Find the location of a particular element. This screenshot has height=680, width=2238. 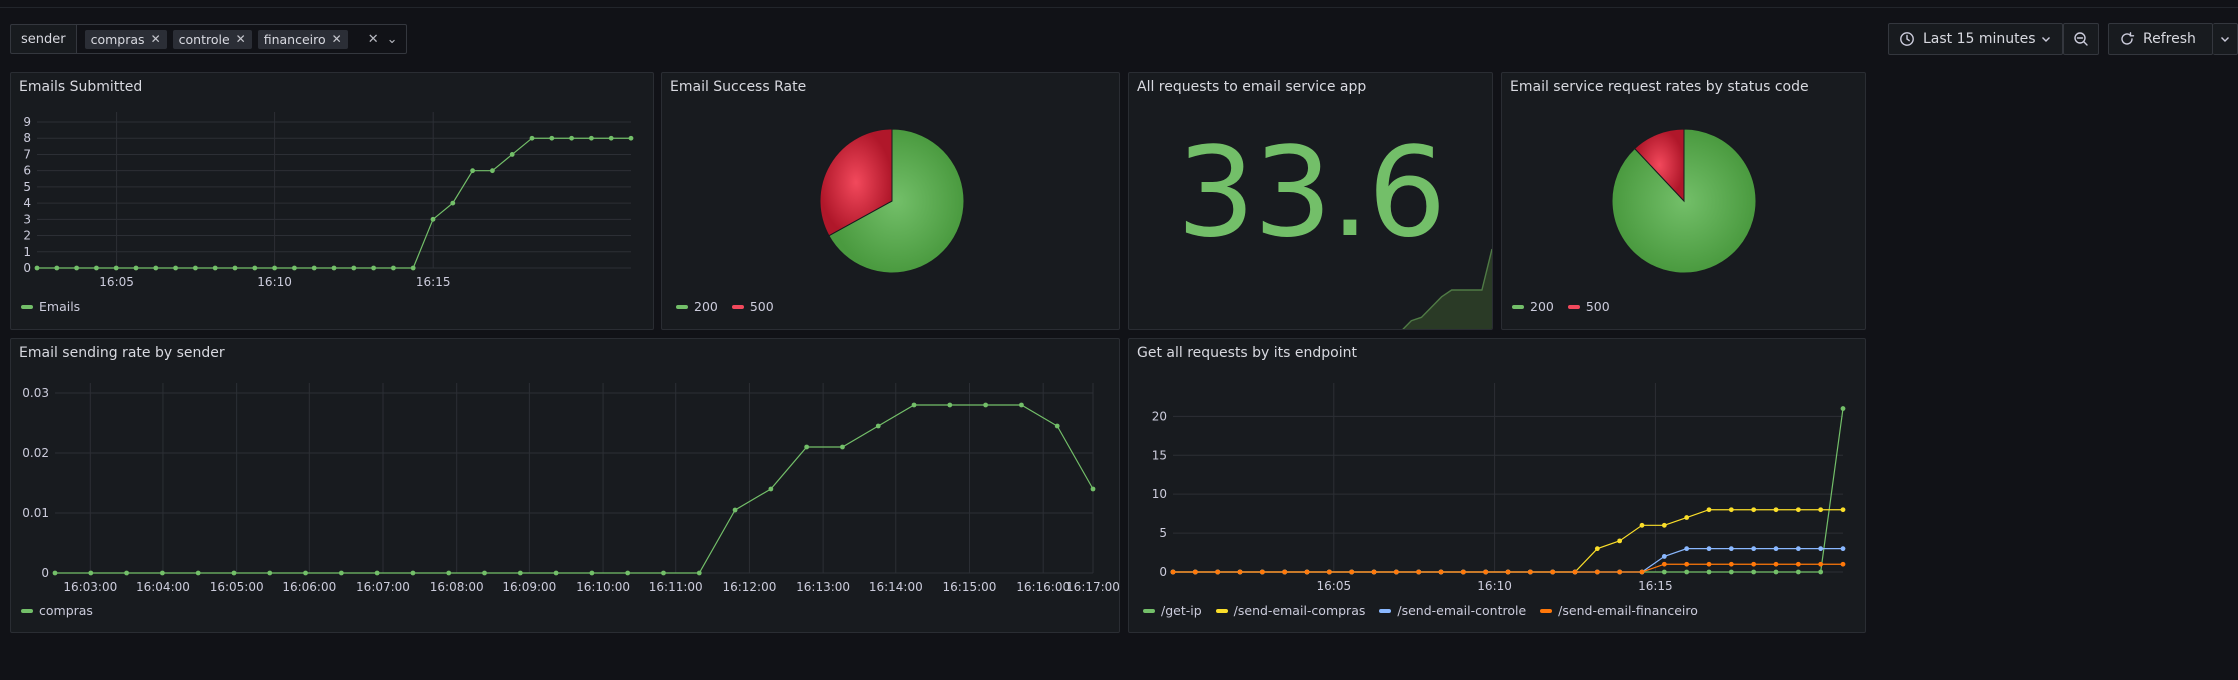

refresh-icon is located at coordinates (2128, 38).